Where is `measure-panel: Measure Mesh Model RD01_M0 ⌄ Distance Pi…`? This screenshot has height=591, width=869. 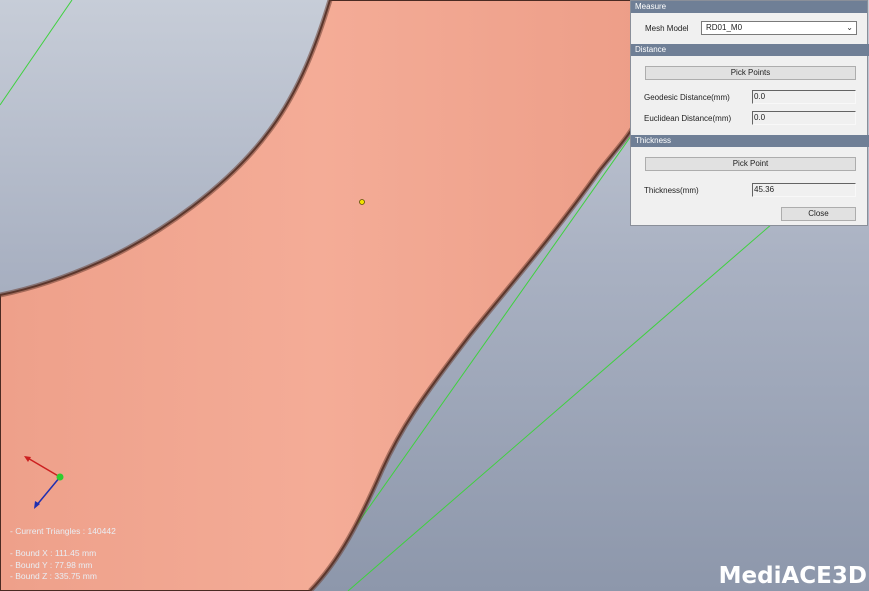 measure-panel: Measure Mesh Model RD01_M0 ⌄ Distance Pi… is located at coordinates (749, 113).